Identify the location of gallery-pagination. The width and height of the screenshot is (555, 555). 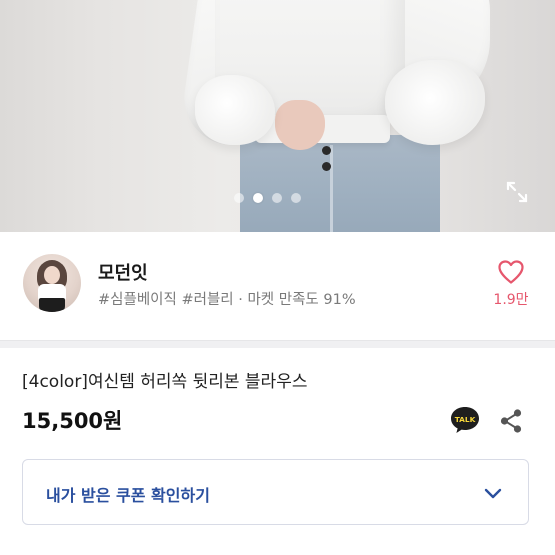
(267, 198).